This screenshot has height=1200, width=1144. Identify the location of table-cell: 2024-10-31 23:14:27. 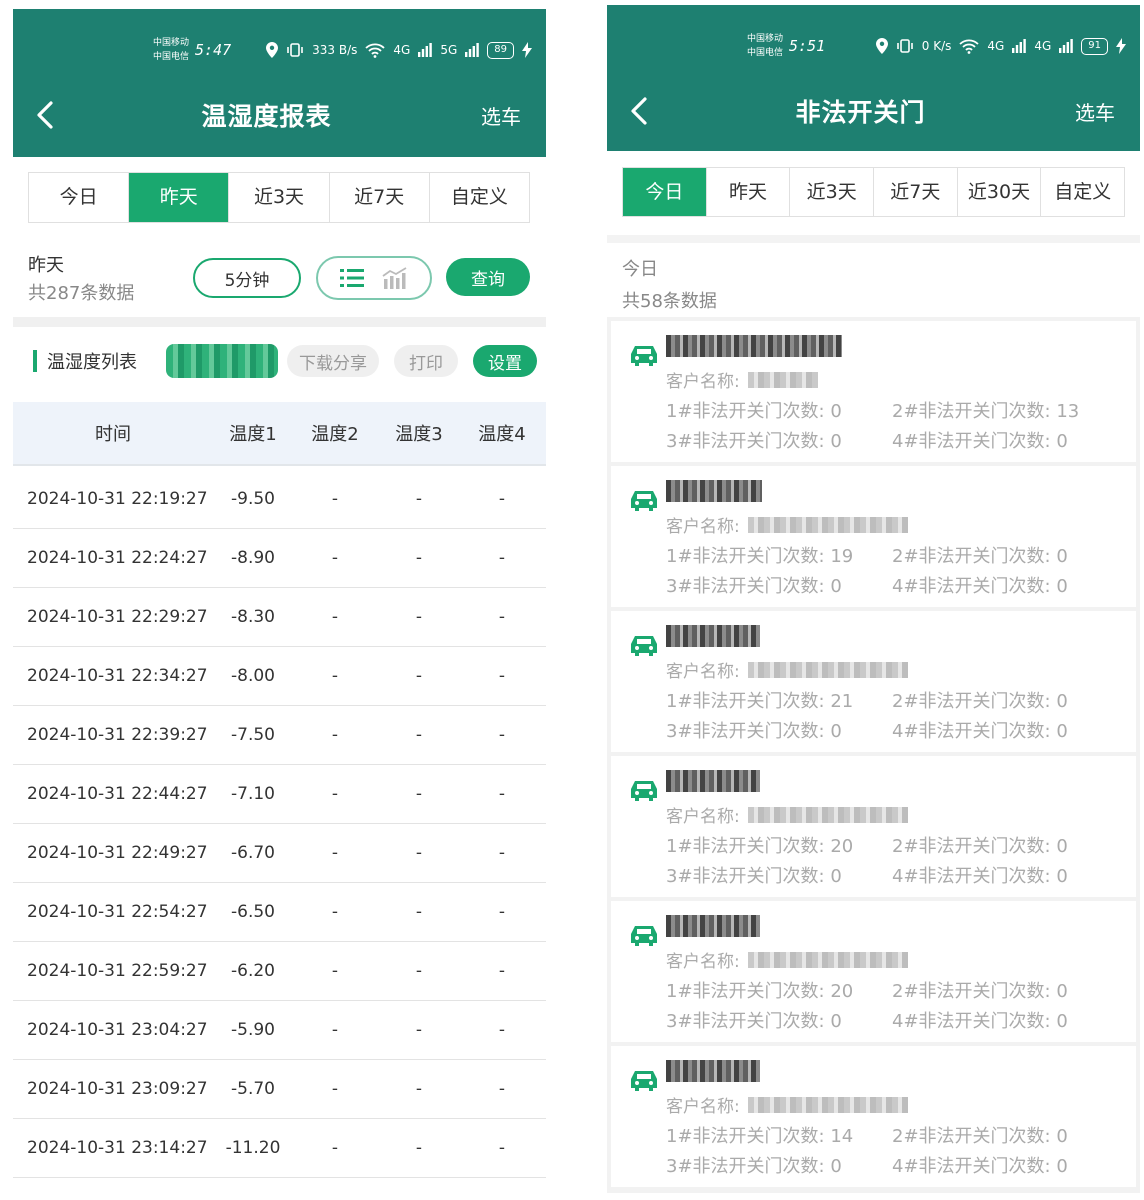
(117, 1148).